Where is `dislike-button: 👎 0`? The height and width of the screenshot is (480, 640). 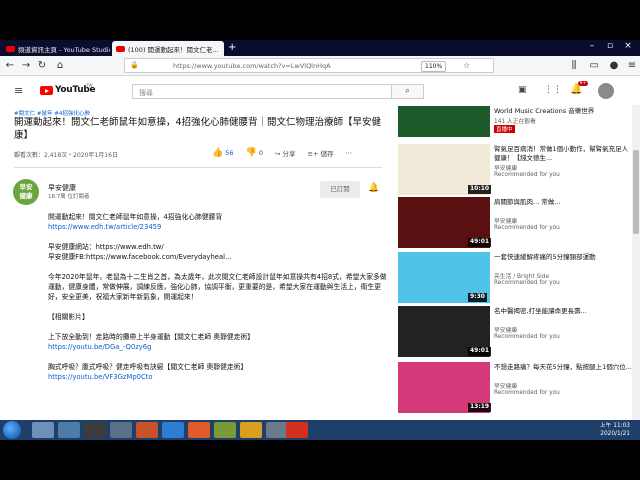
dislike-button: 👎 0 is located at coordinates (254, 153).